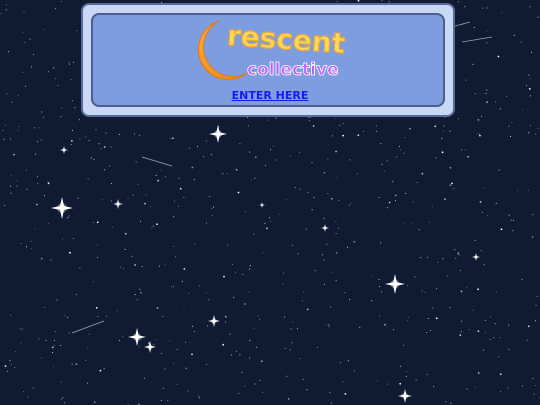 The height and width of the screenshot is (405, 540). Describe the element at coordinates (272, 49) in the screenshot. I see `crescent-collective-logo: rescent collective` at that location.